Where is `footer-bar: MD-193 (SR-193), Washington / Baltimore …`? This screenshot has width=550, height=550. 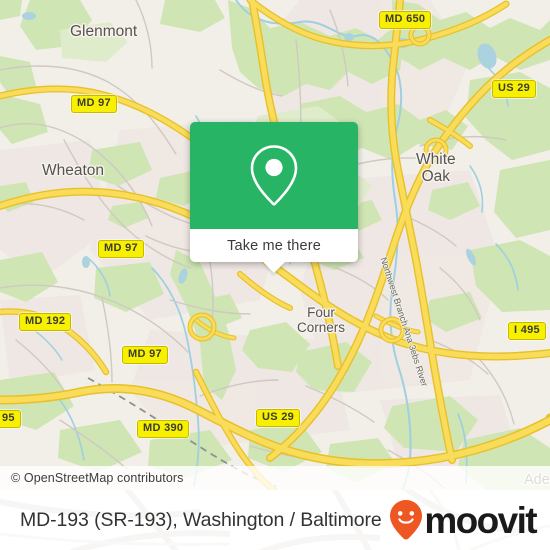
footer-bar: MD-193 (SR-193), Washington / Baltimore … is located at coordinates (275, 520).